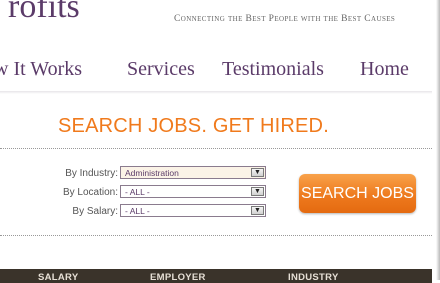  I want to click on location-label: By Location:, so click(90, 192).